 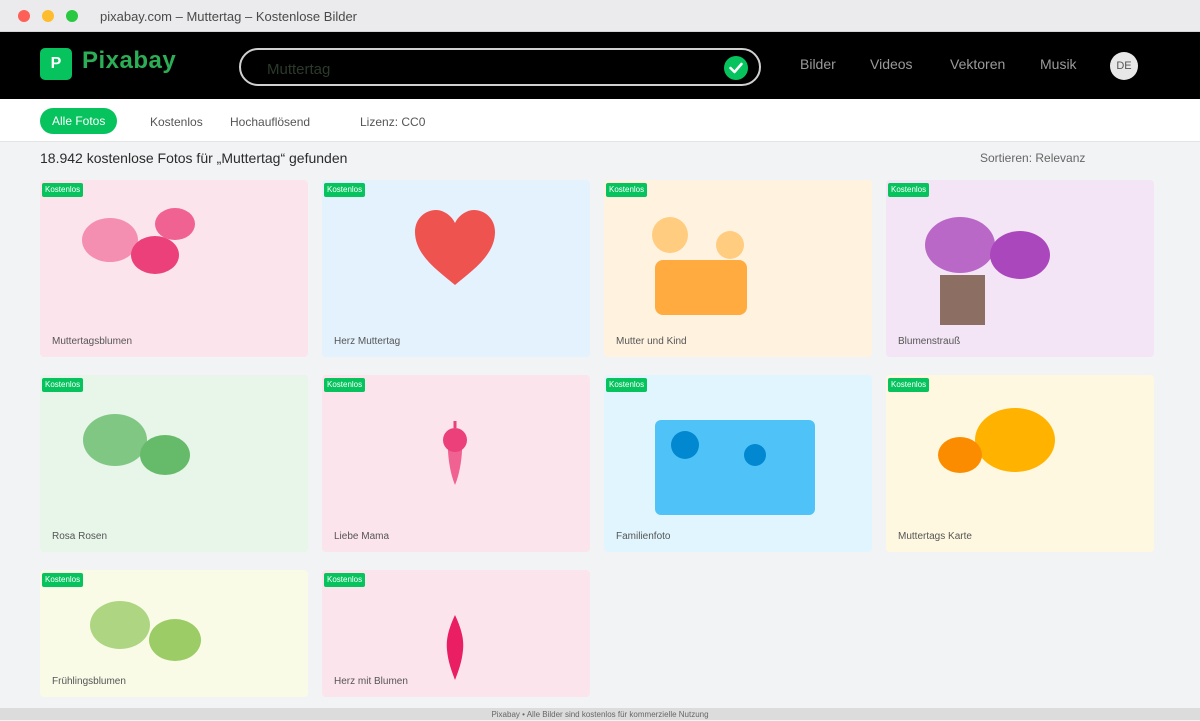 I want to click on filter-lizenz: Lizenz: CC0, so click(x=392, y=122).